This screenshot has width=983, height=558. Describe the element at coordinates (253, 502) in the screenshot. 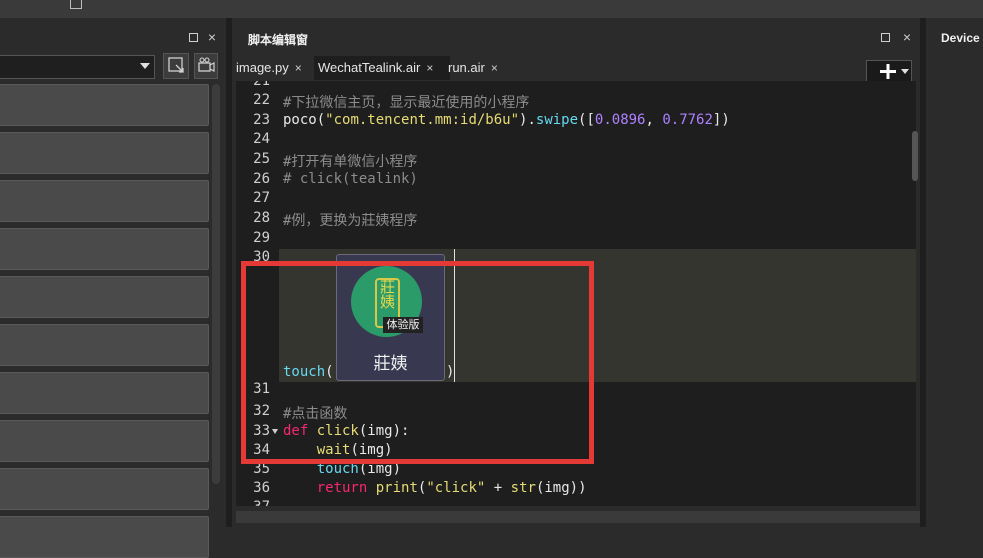

I see `line-number: 37` at that location.